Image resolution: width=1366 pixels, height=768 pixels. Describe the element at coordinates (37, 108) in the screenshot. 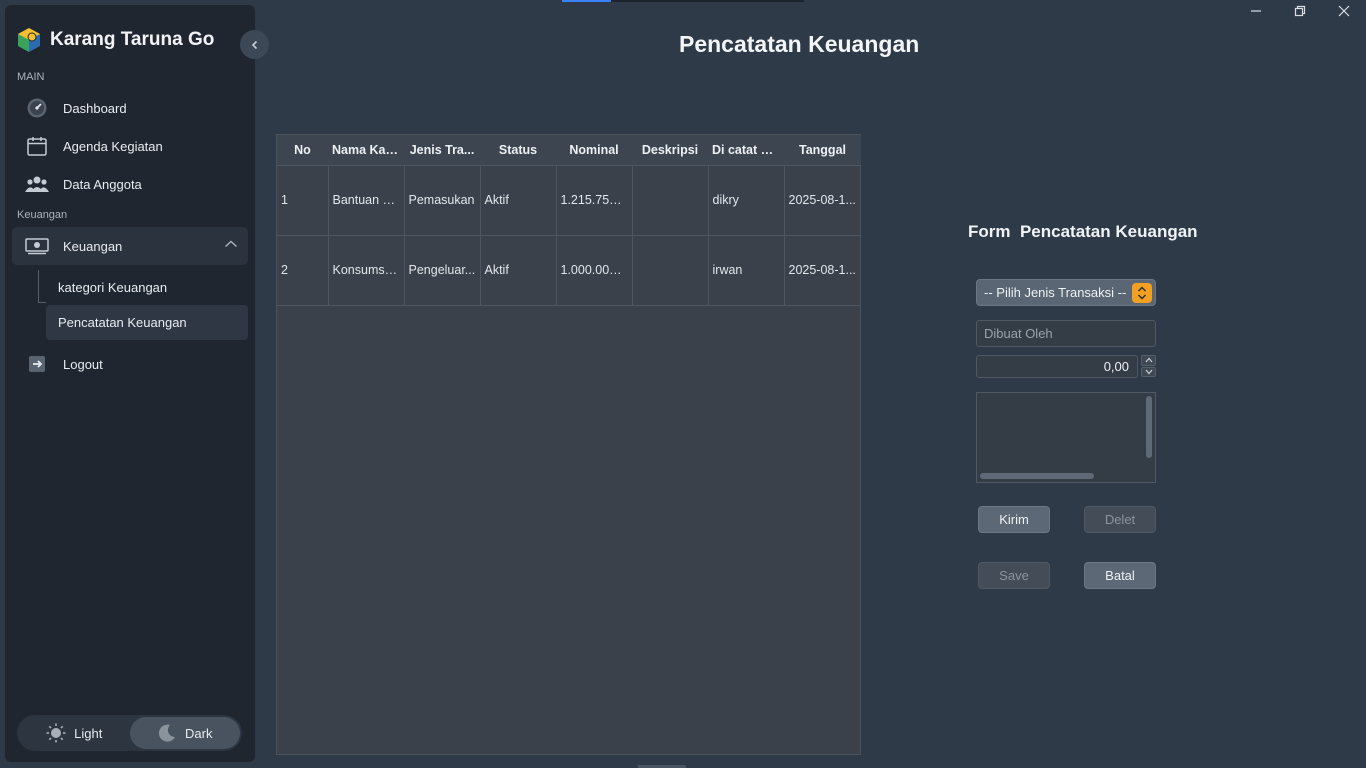

I see `dashboard-gauge-icon` at that location.